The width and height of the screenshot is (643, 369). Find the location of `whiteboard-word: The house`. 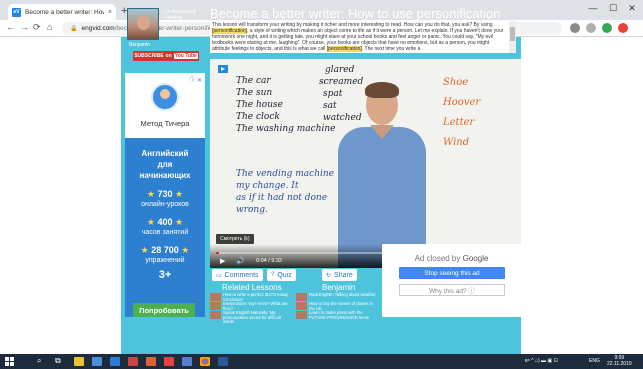

whiteboard-word: The house is located at coordinates (259, 105).